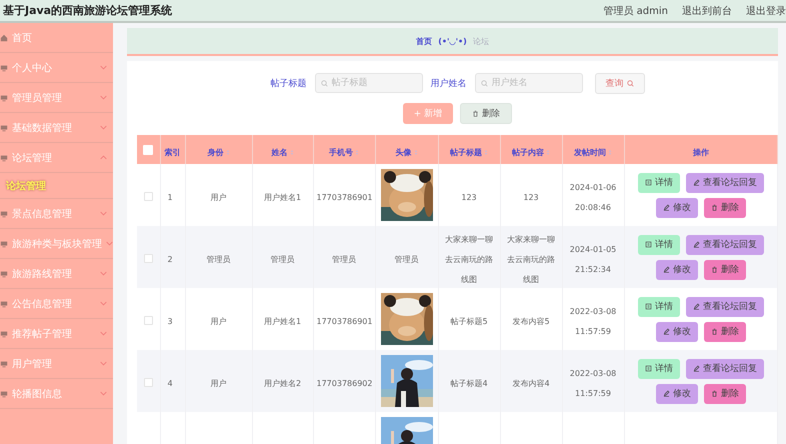  What do you see at coordinates (424, 41) in the screenshot?
I see `breadcrumb-item: 首页` at bounding box center [424, 41].